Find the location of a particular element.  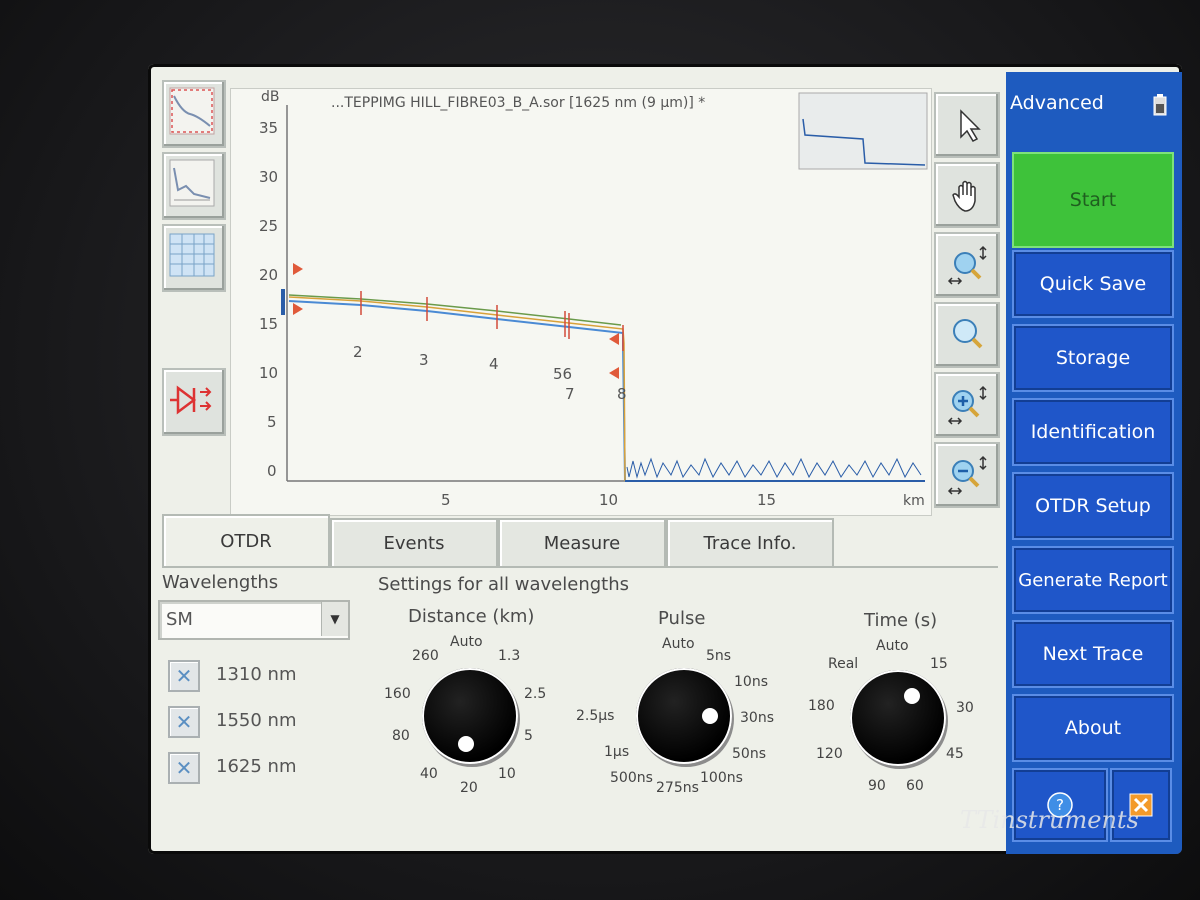

wavelength-item: ✕ 1310 nm is located at coordinates (258, 676).